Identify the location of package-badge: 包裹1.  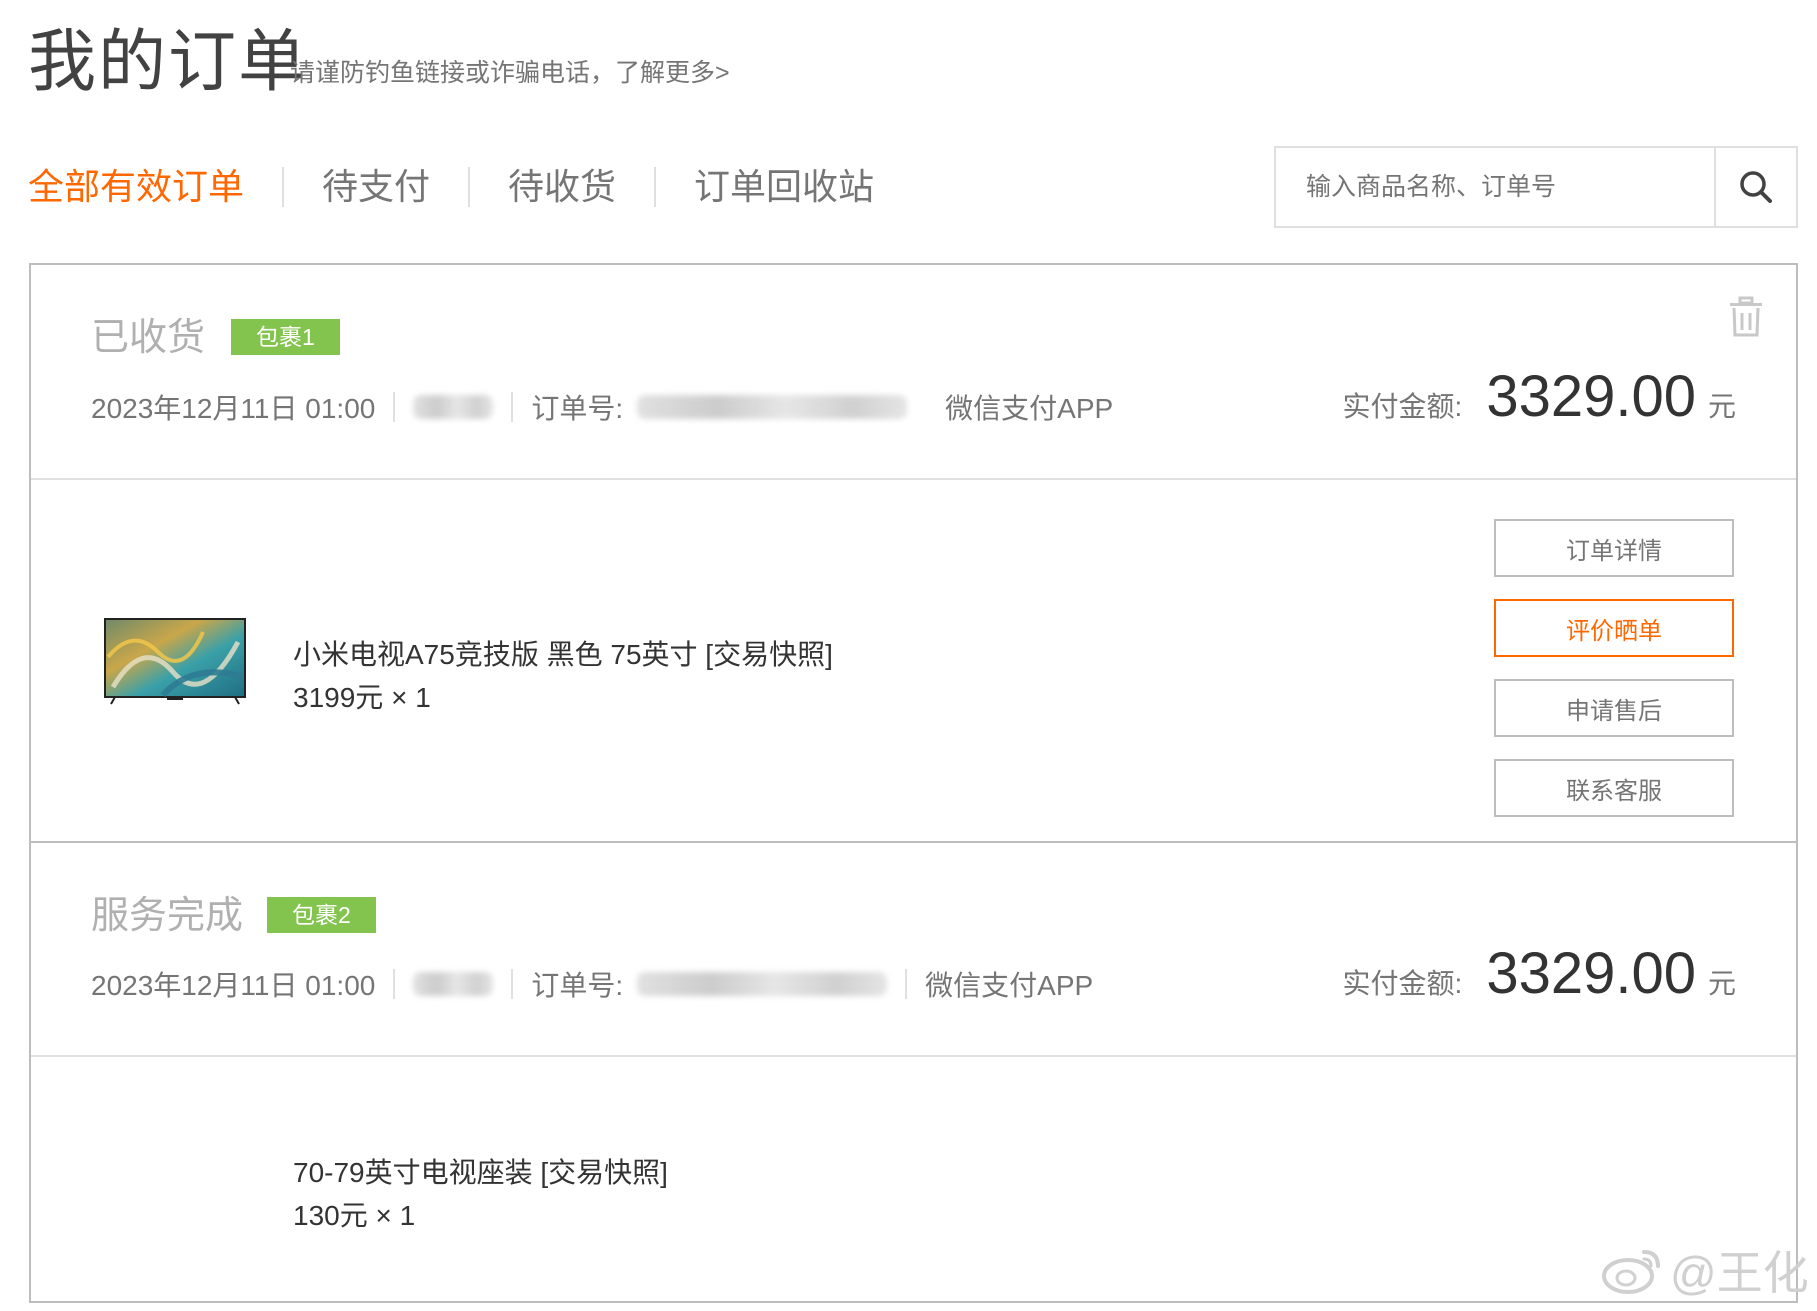
(285, 337).